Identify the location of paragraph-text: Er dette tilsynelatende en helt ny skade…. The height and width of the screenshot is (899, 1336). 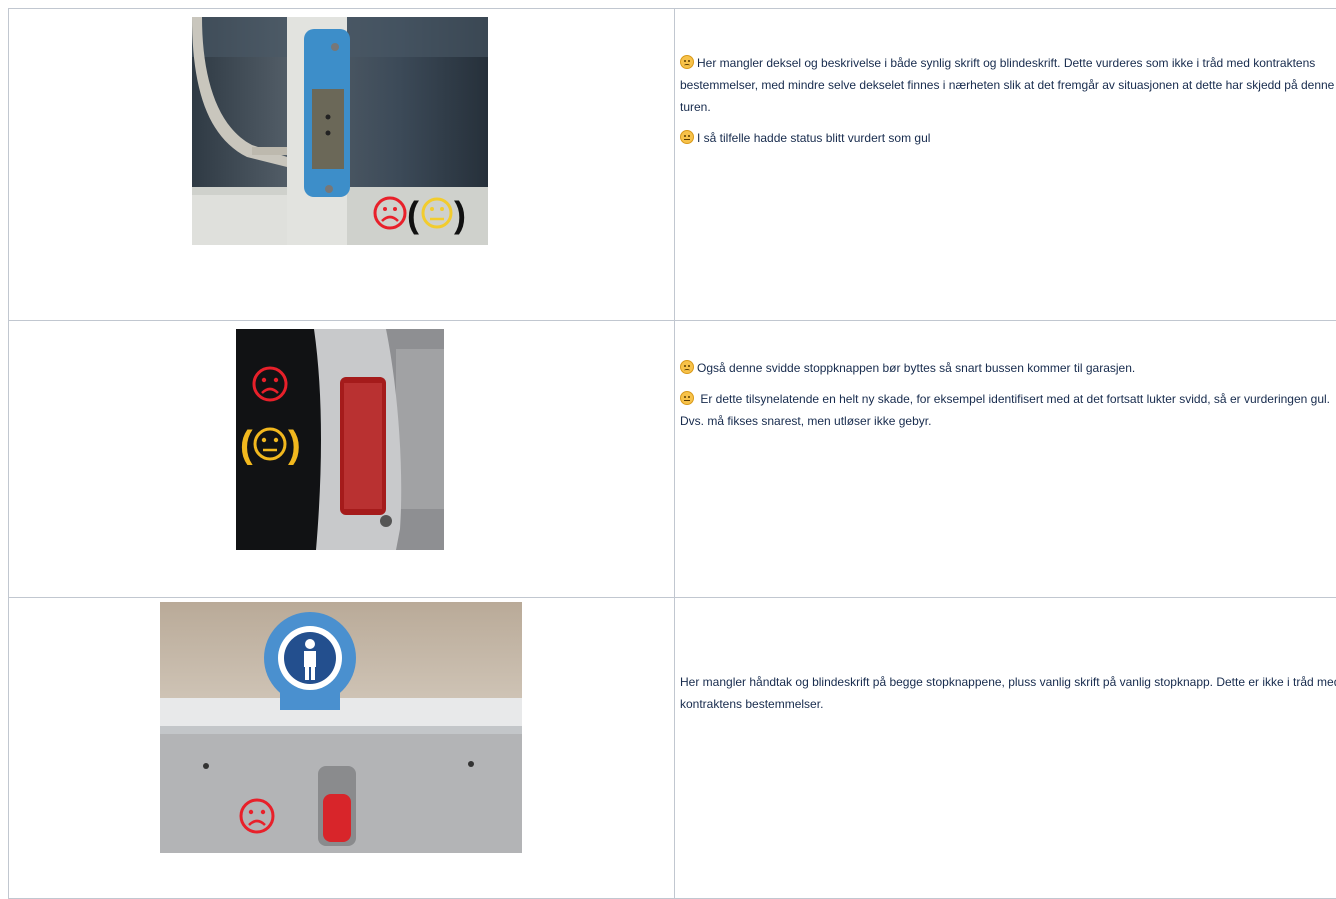
(1005, 410).